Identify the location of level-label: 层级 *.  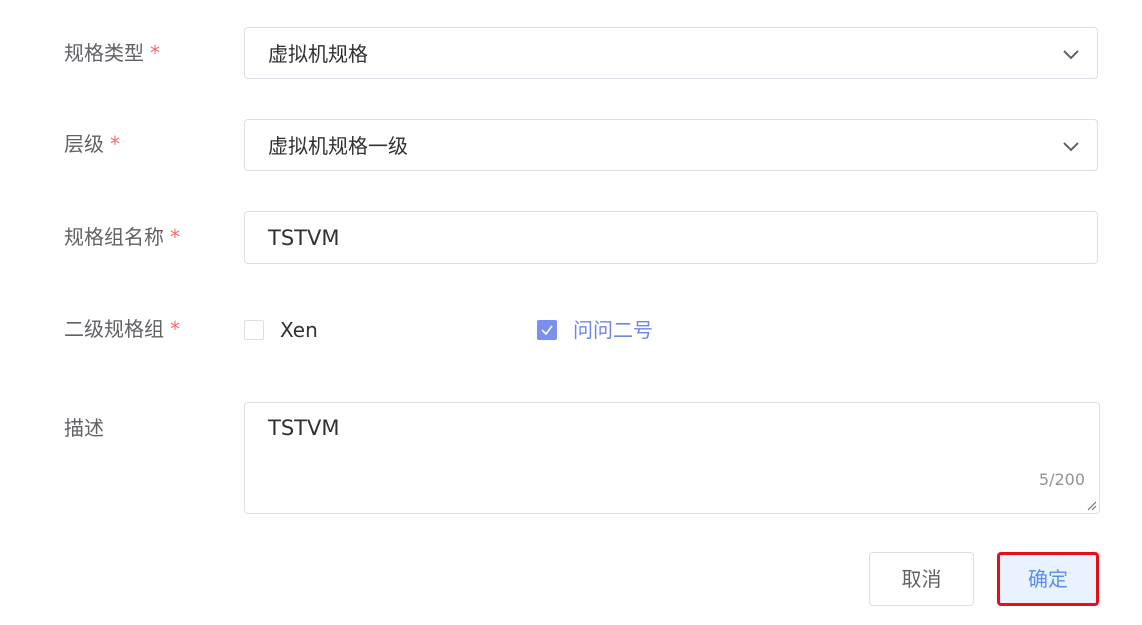
(92, 144).